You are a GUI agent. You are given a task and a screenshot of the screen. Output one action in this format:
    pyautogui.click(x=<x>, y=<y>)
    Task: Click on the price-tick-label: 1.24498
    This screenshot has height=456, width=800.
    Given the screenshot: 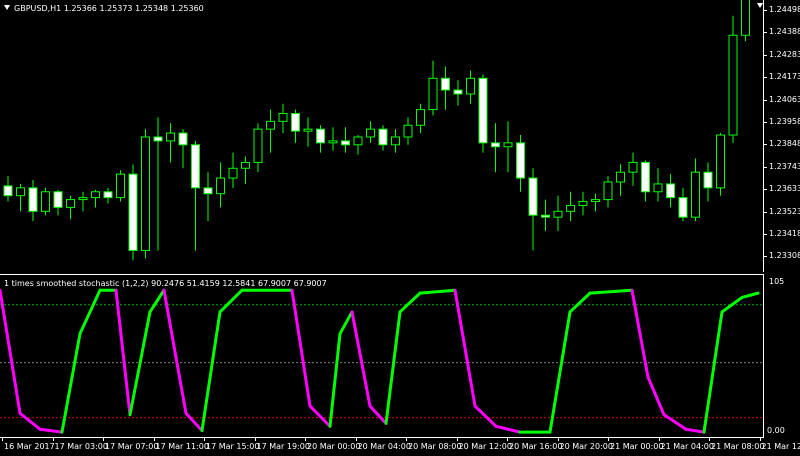 What is the action you would take?
    pyautogui.click(x=784, y=9)
    